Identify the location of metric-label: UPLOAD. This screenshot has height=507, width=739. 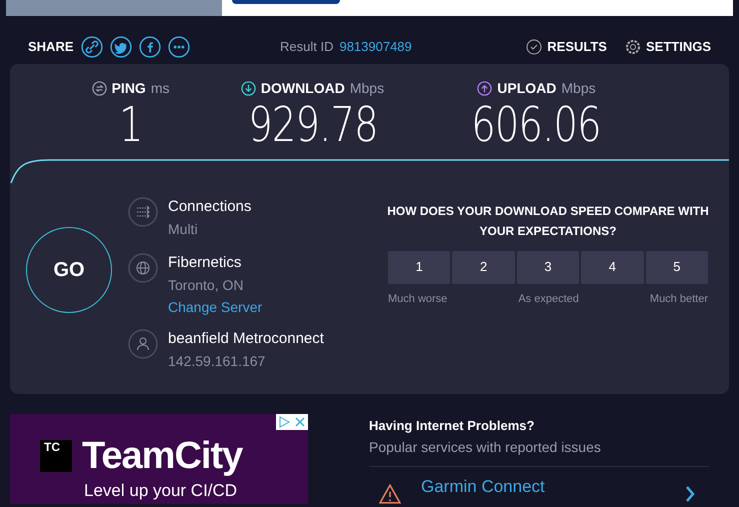
(526, 88).